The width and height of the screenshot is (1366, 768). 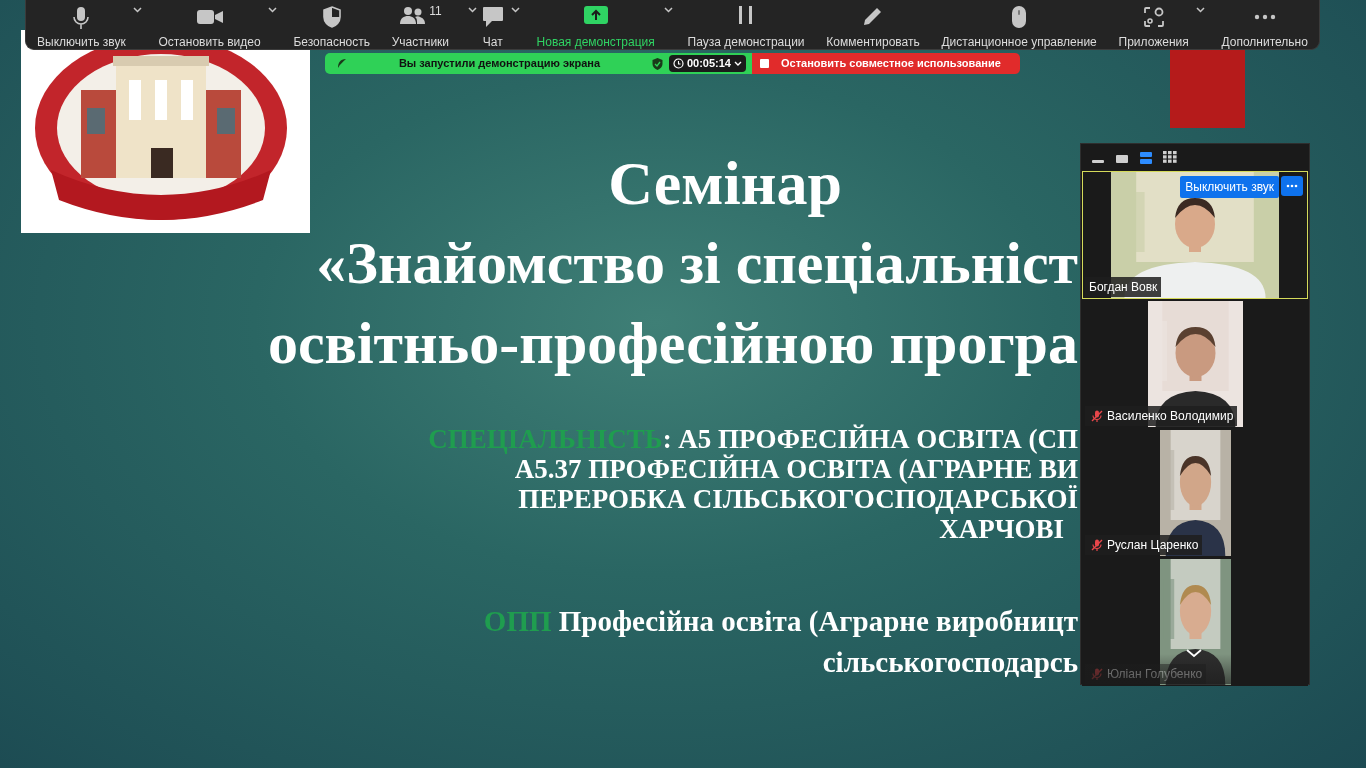 What do you see at coordinates (796, 470) in the screenshot?
I see `specialty-line: А5.37 ПРОФЕСІЙНА ОСВІТА (АГРАРНЕ ВИ` at bounding box center [796, 470].